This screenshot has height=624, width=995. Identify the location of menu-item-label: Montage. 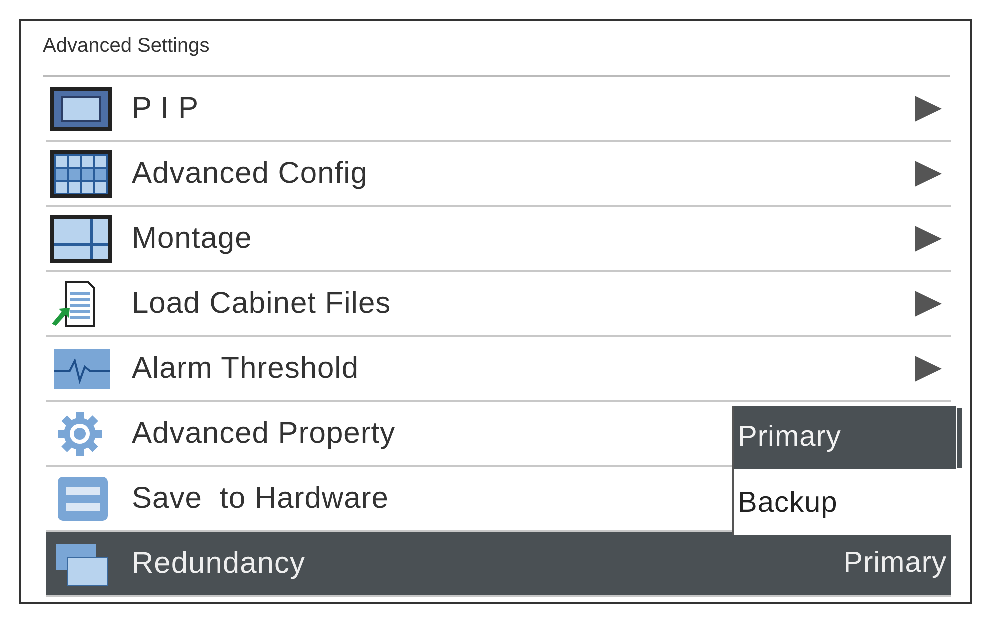
(192, 239).